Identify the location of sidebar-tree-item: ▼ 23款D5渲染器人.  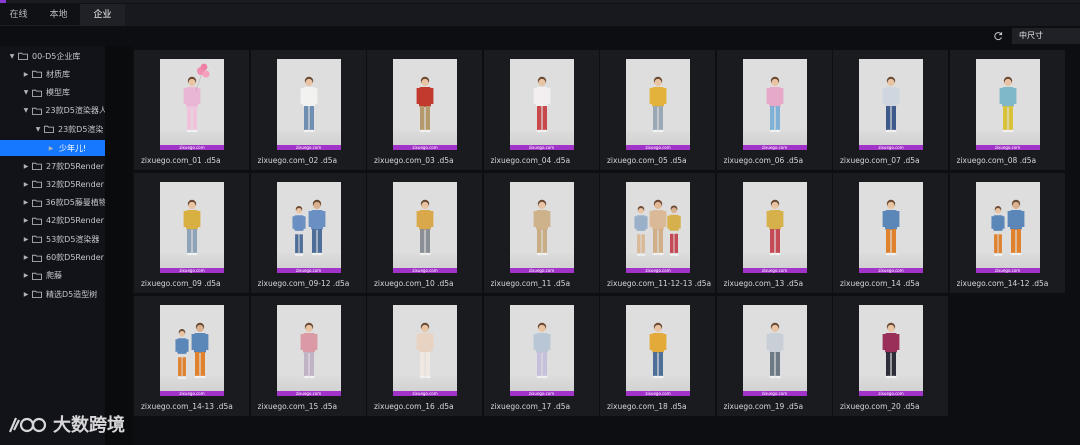
(52, 111).